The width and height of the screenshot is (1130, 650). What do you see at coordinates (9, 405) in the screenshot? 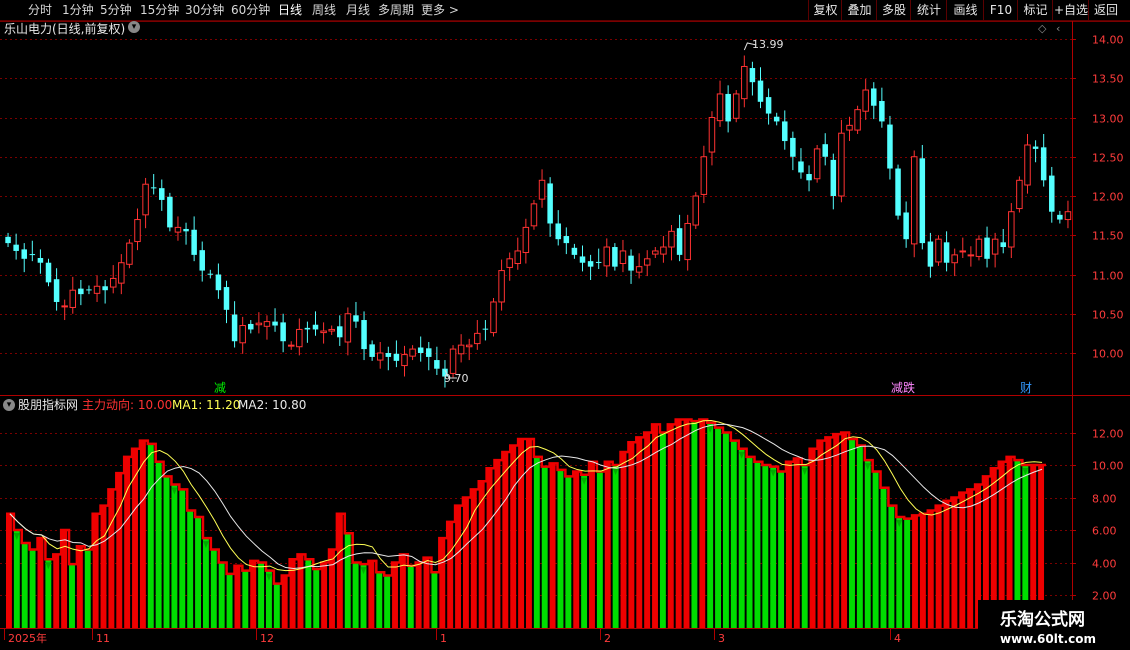
I see `indicator-chevron-icon: ▾` at bounding box center [9, 405].